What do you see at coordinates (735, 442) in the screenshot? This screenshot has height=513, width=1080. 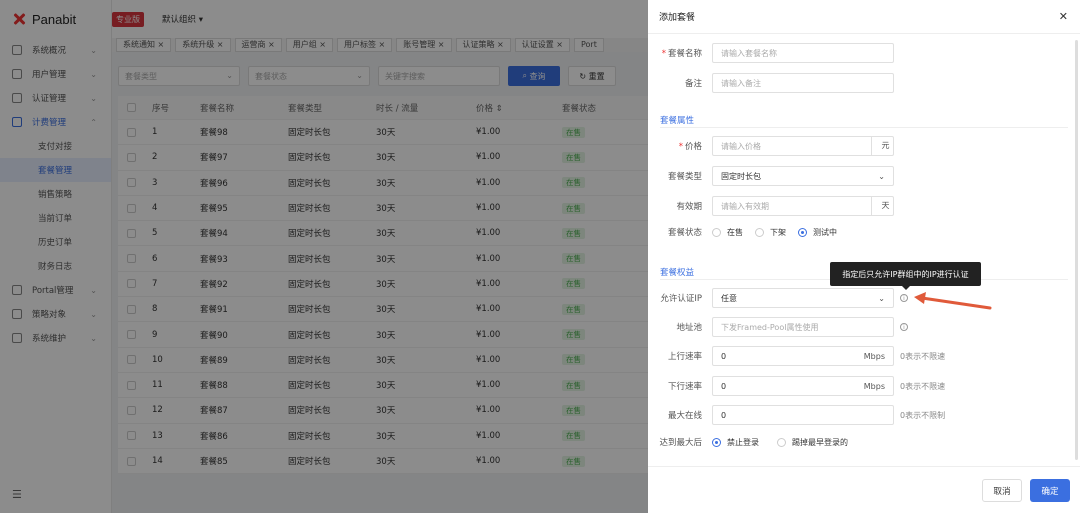 I see `radio-deny-login: 禁止登录` at bounding box center [735, 442].